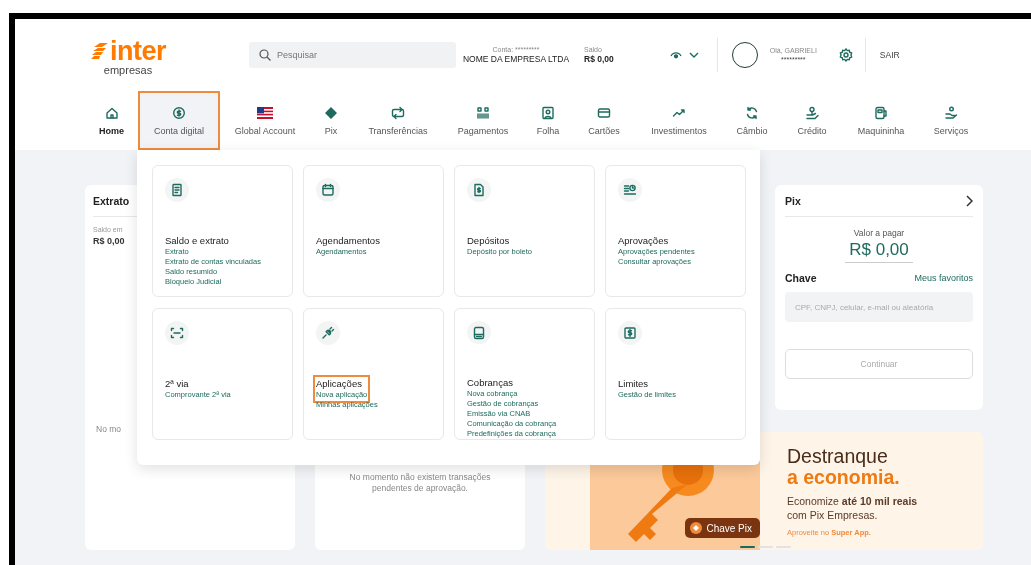 The image size is (1031, 565). Describe the element at coordinates (128, 70) in the screenshot. I see `logo-subtitle: empresas` at that location.